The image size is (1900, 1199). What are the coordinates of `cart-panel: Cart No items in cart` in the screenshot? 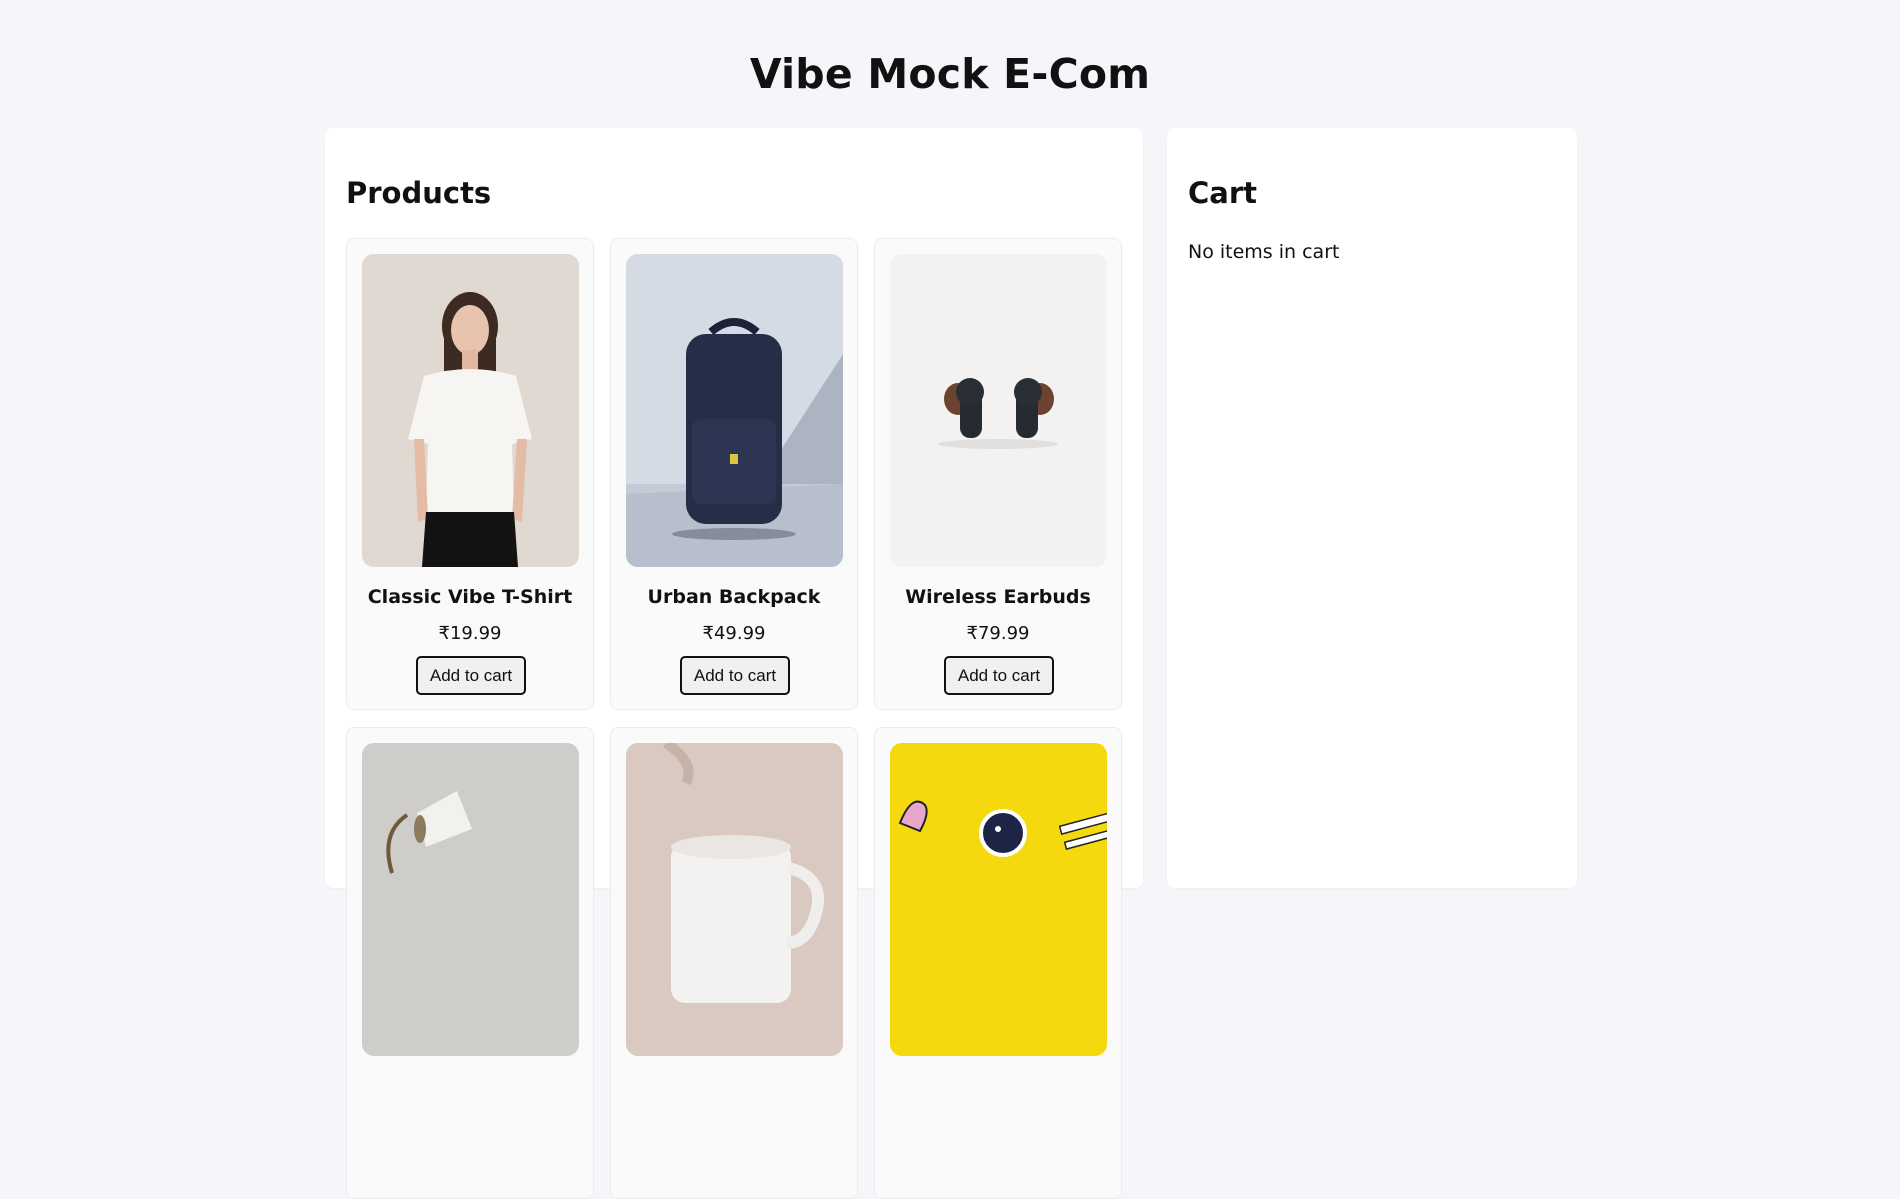 It's located at (1372, 508).